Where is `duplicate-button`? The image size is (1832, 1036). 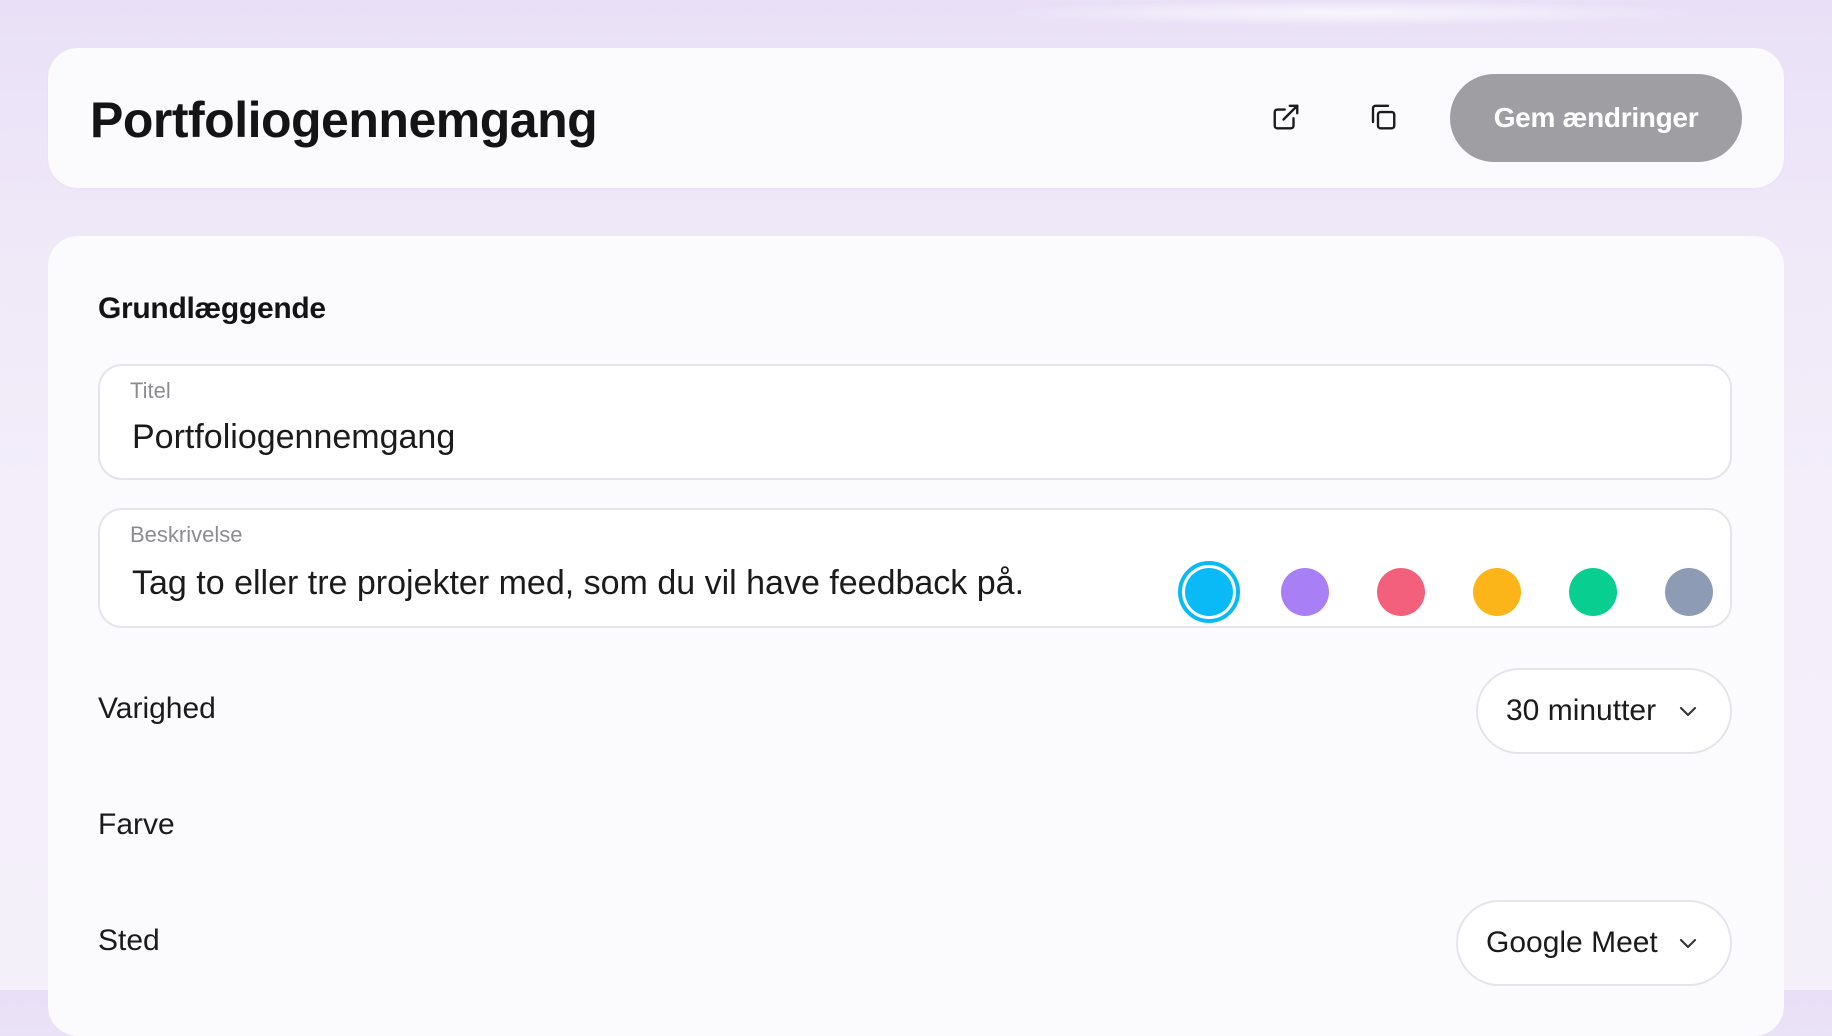
duplicate-button is located at coordinates (1383, 117).